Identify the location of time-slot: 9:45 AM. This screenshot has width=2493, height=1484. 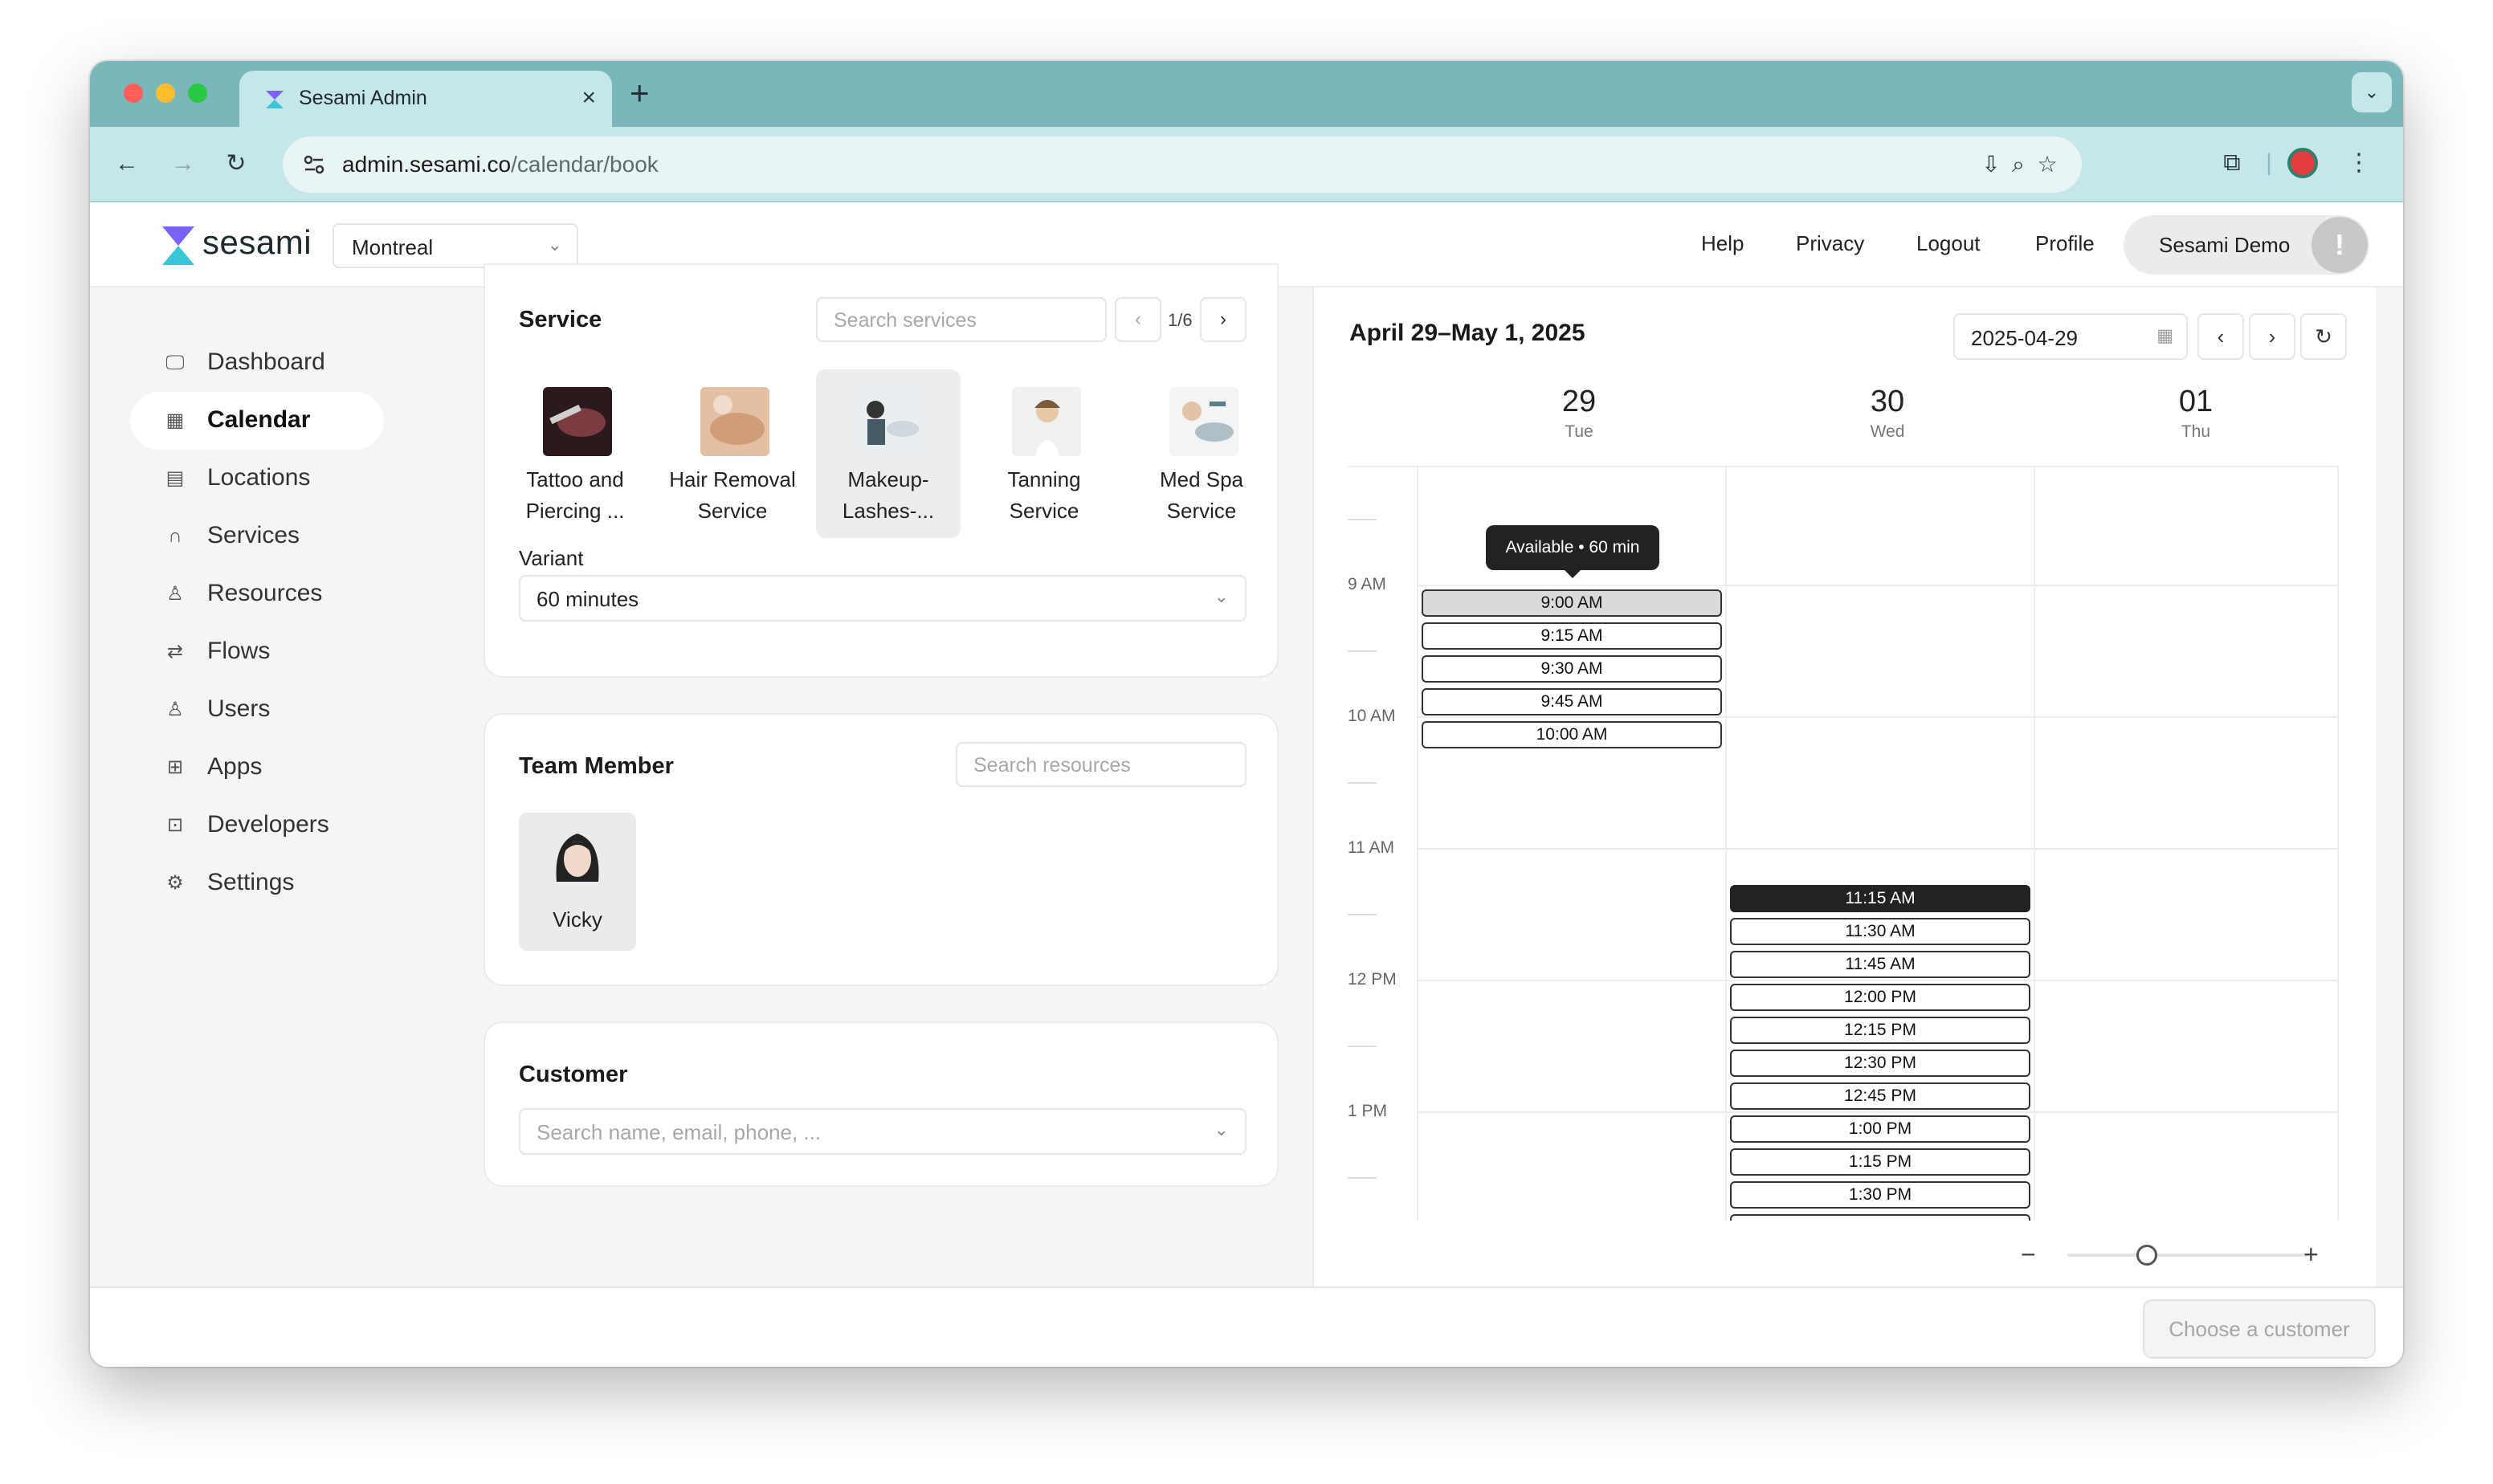
(1572, 702).